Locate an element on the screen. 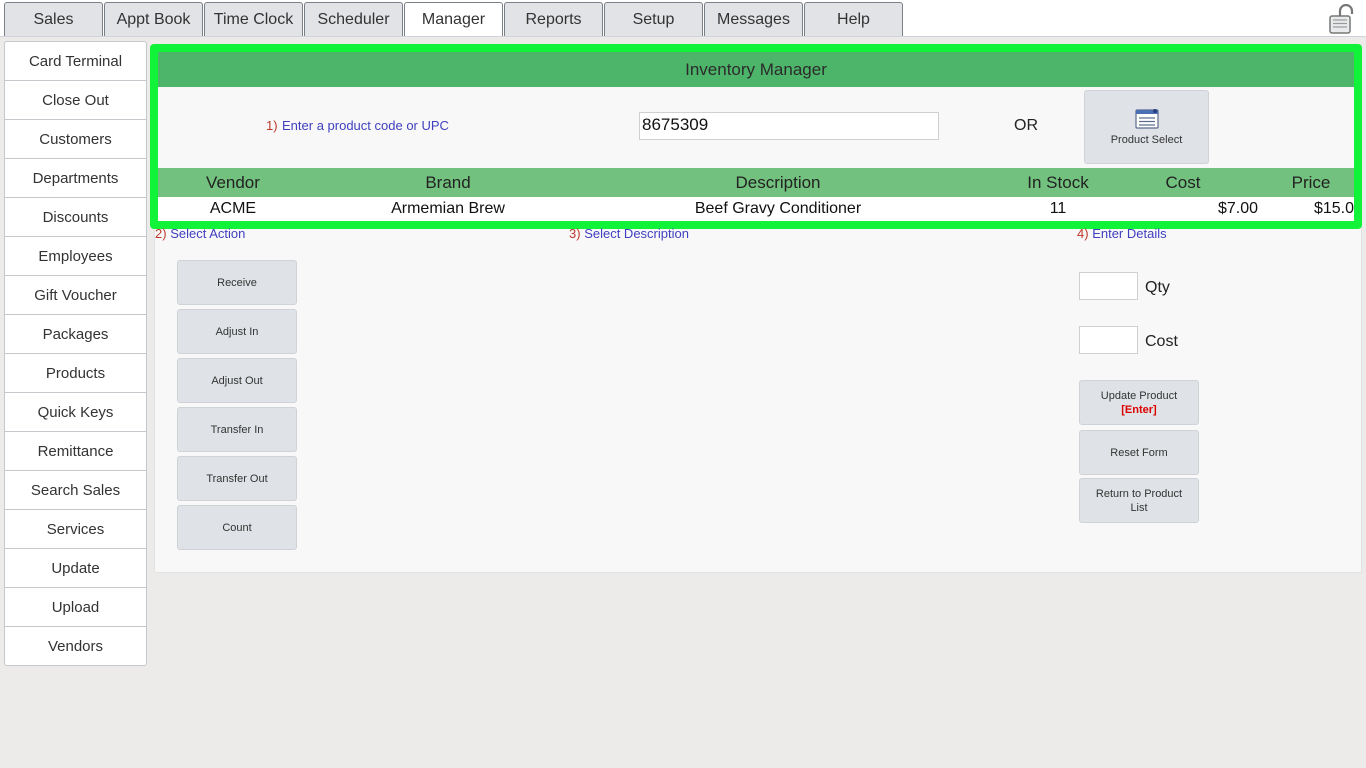 The image size is (1366, 768). sidebar-item-upload: Upload is located at coordinates (75, 607).